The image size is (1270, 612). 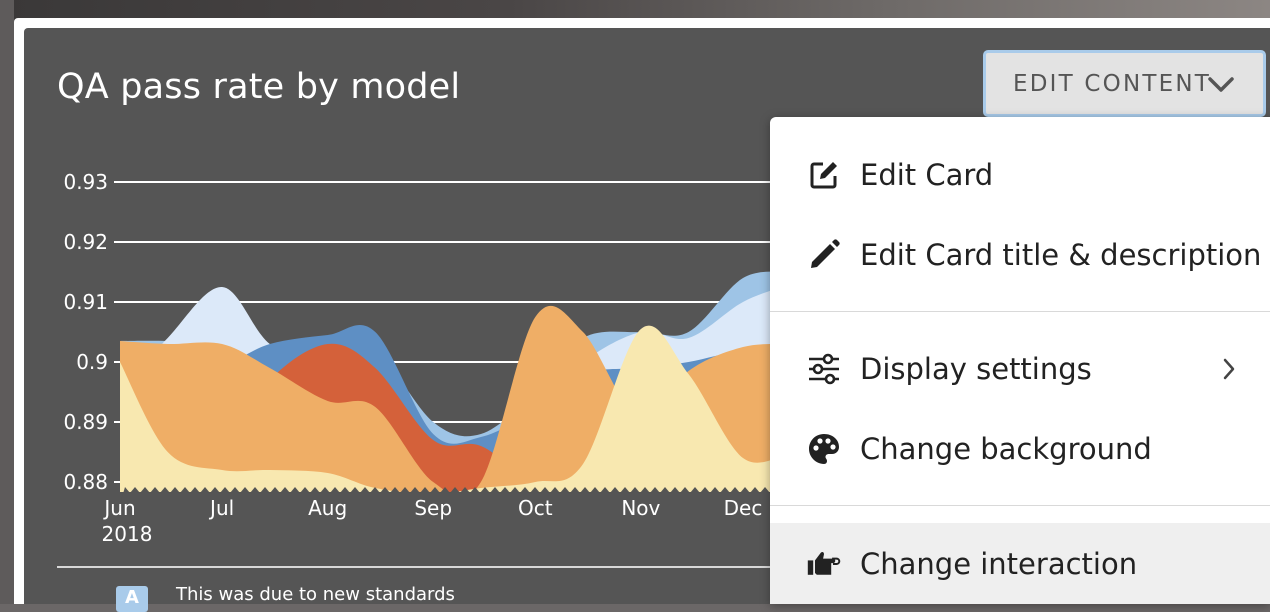 I want to click on x-tick-label: Aug, so click(x=327, y=508).